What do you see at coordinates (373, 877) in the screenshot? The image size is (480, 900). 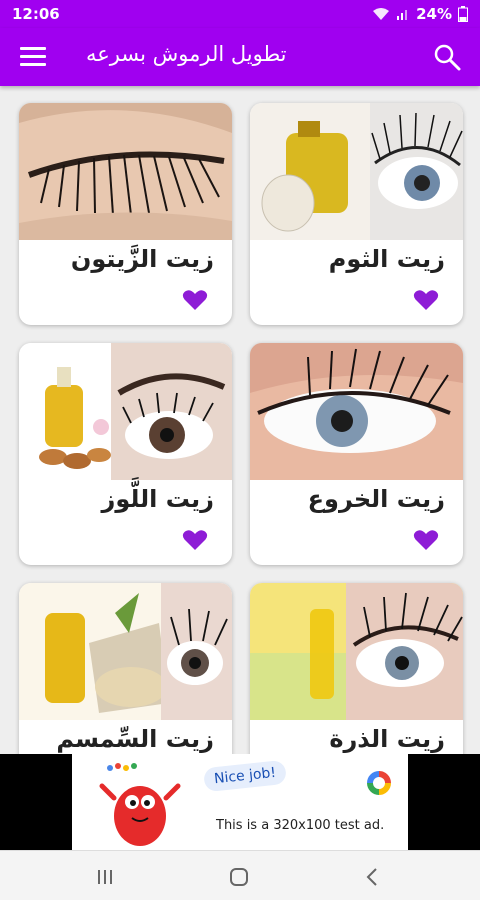 I see `back-icon` at bounding box center [373, 877].